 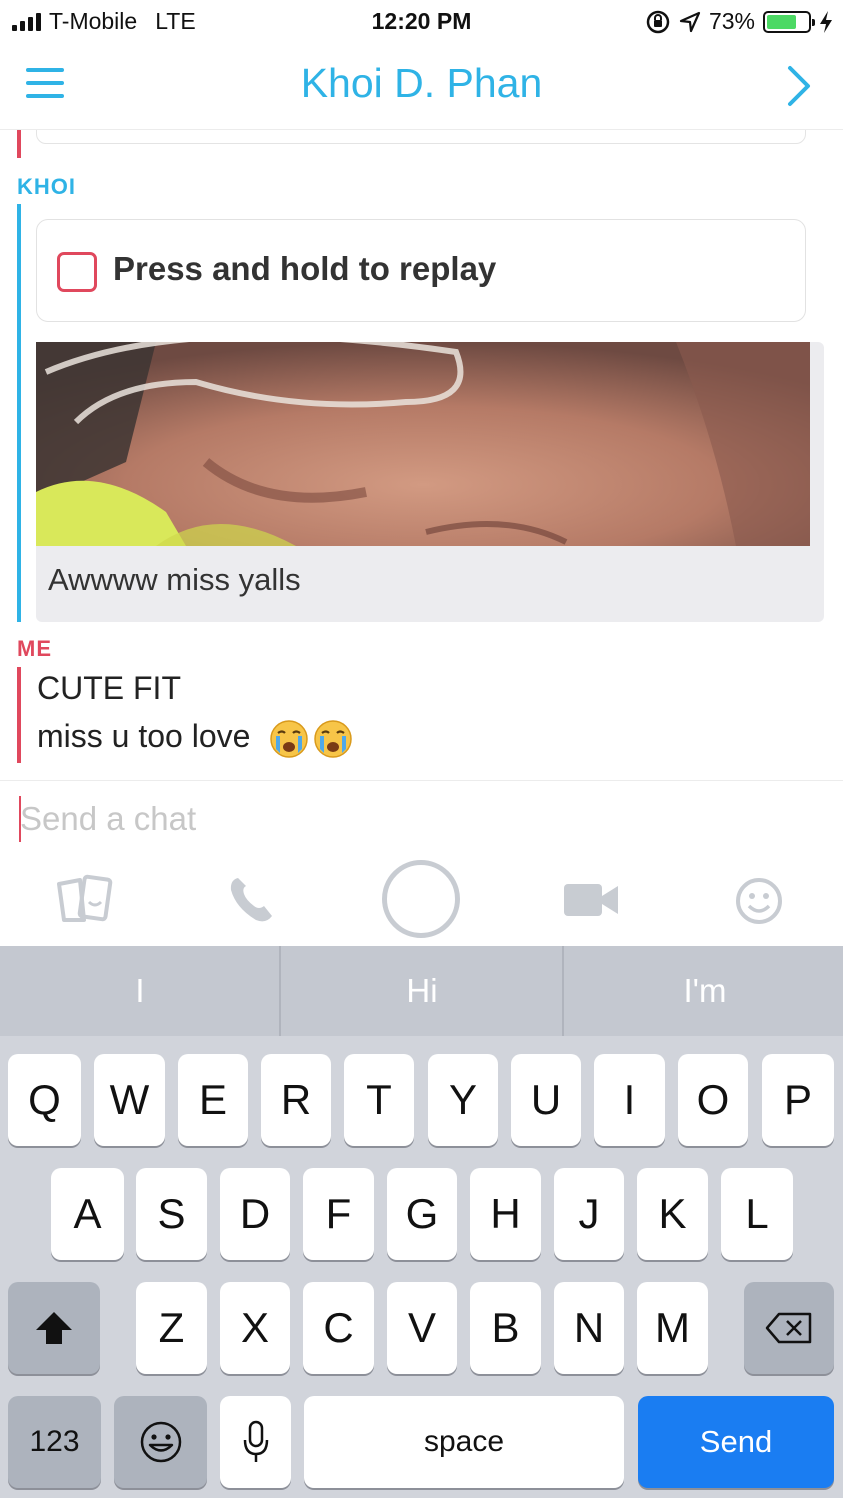 I want to click on snap-image, so click(x=423, y=444).